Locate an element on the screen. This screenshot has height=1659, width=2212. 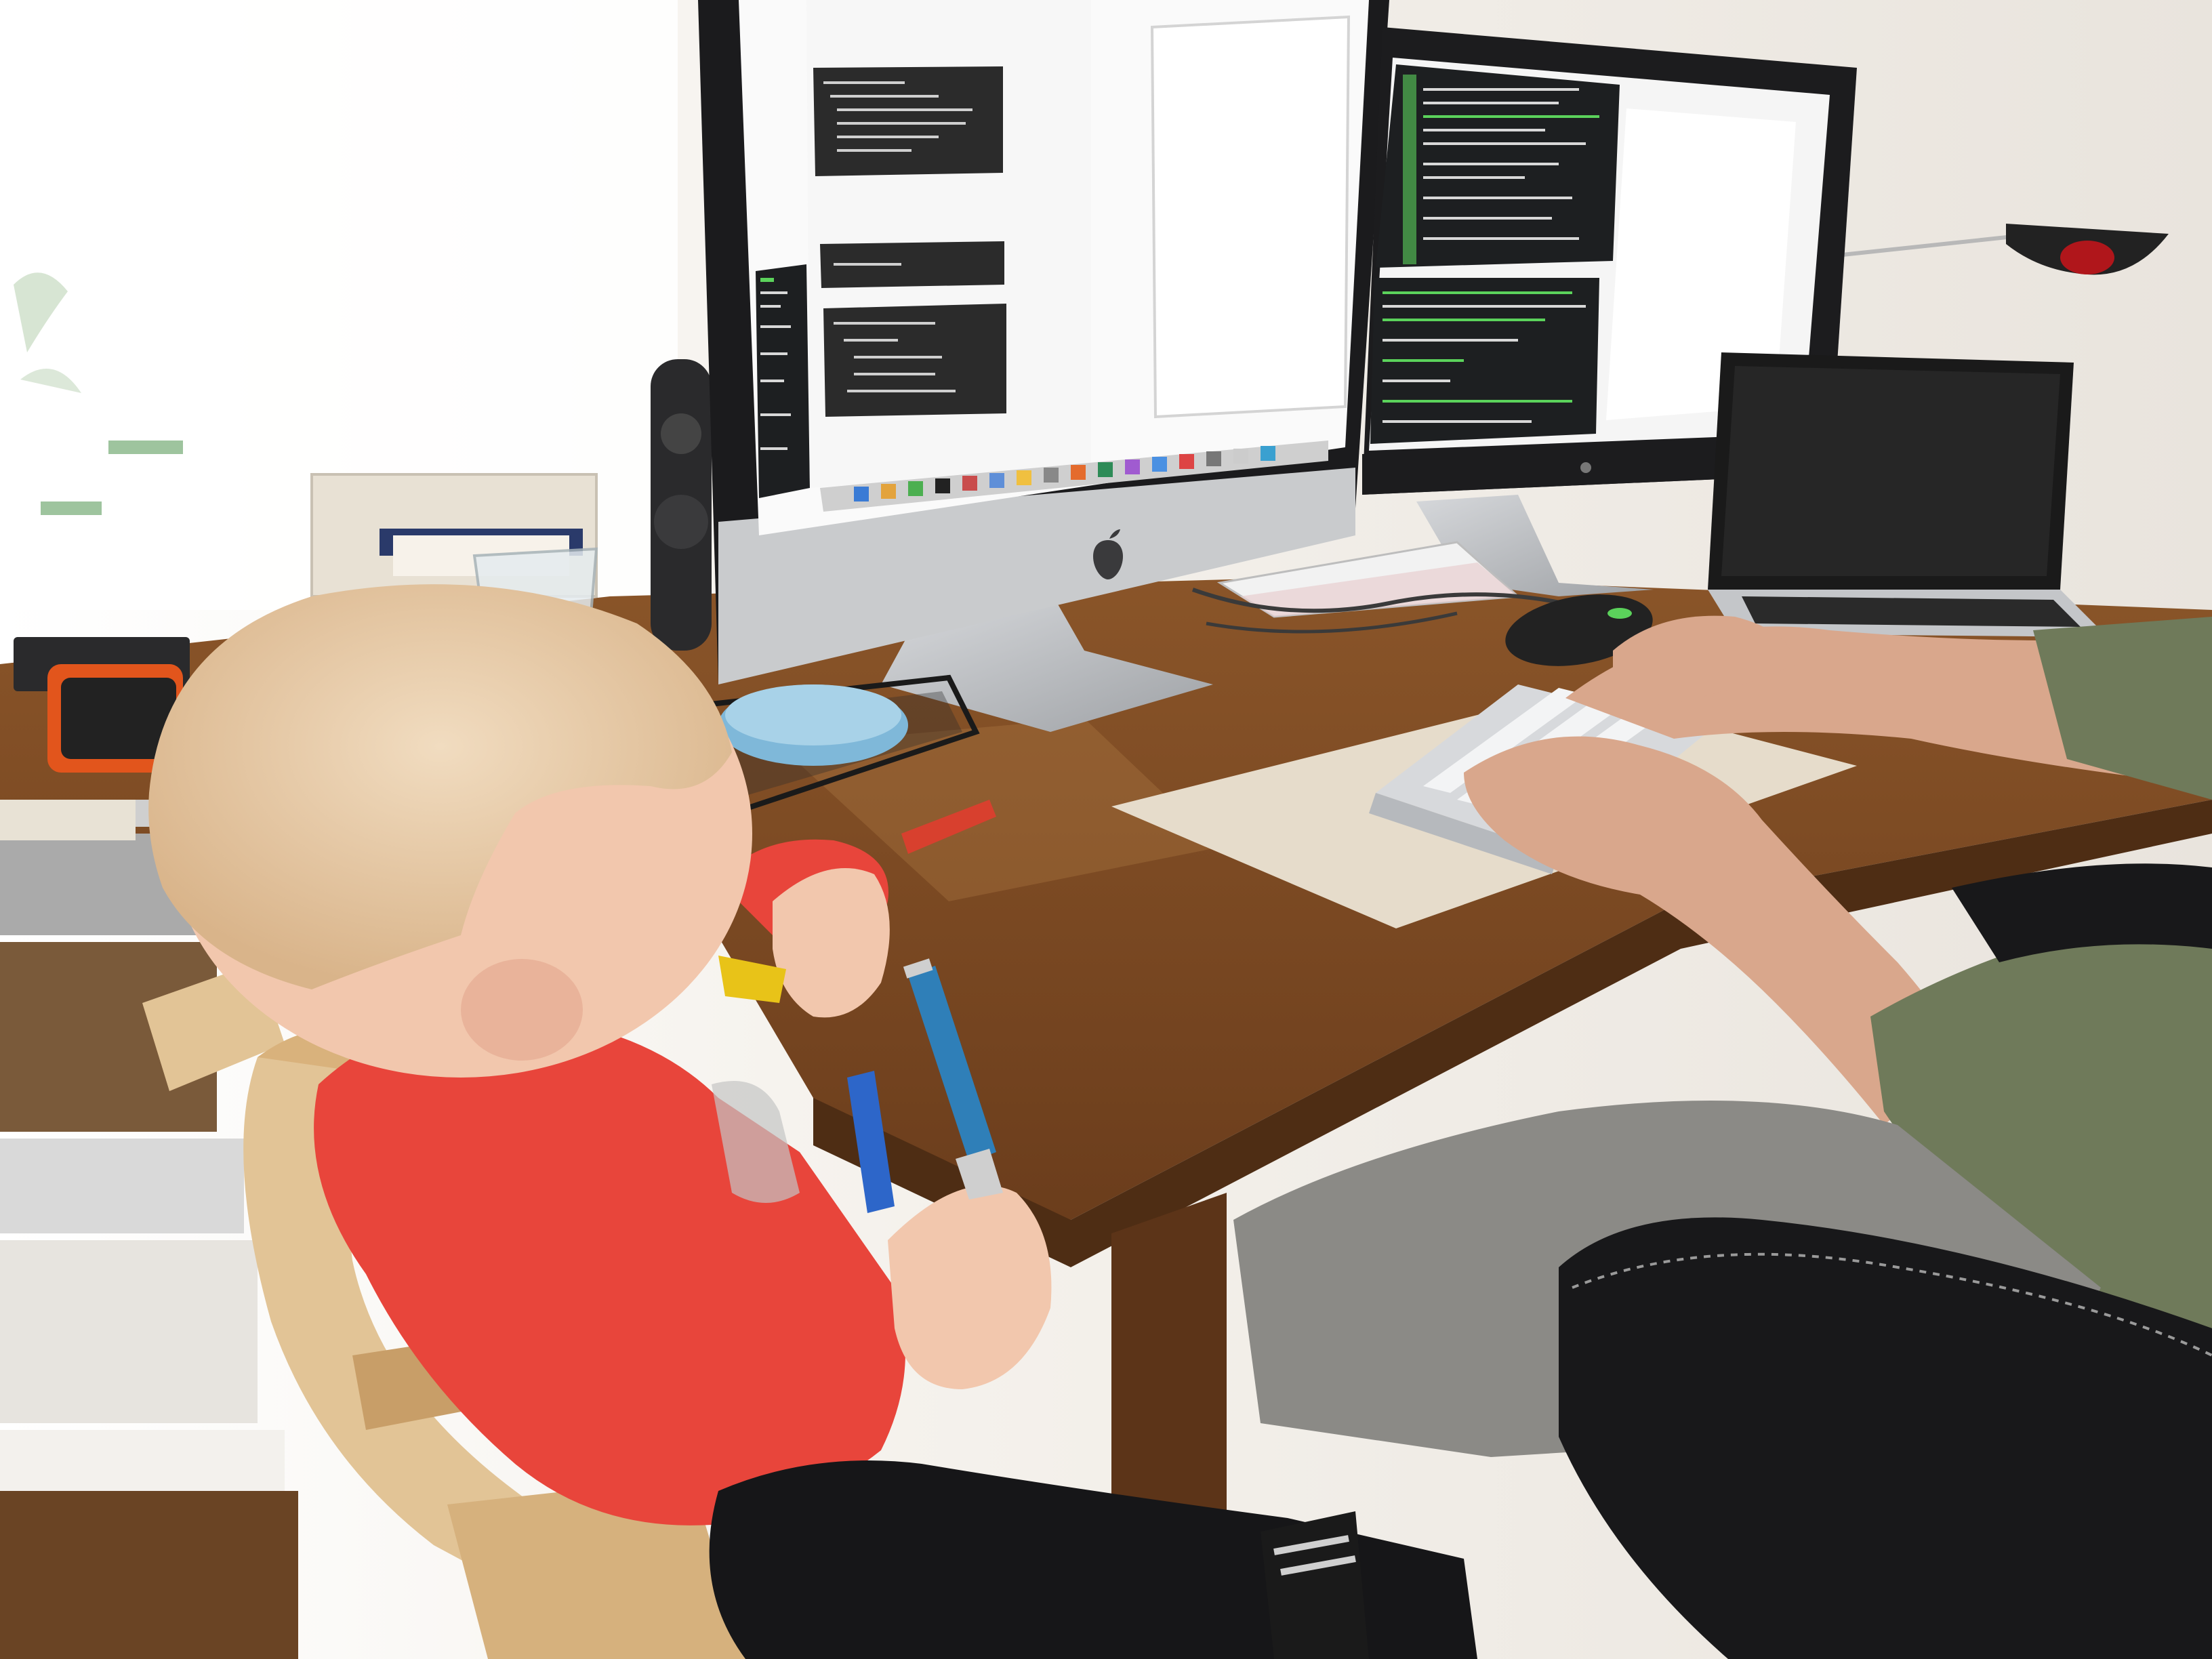
baby-ear is located at coordinates (522, 1010).